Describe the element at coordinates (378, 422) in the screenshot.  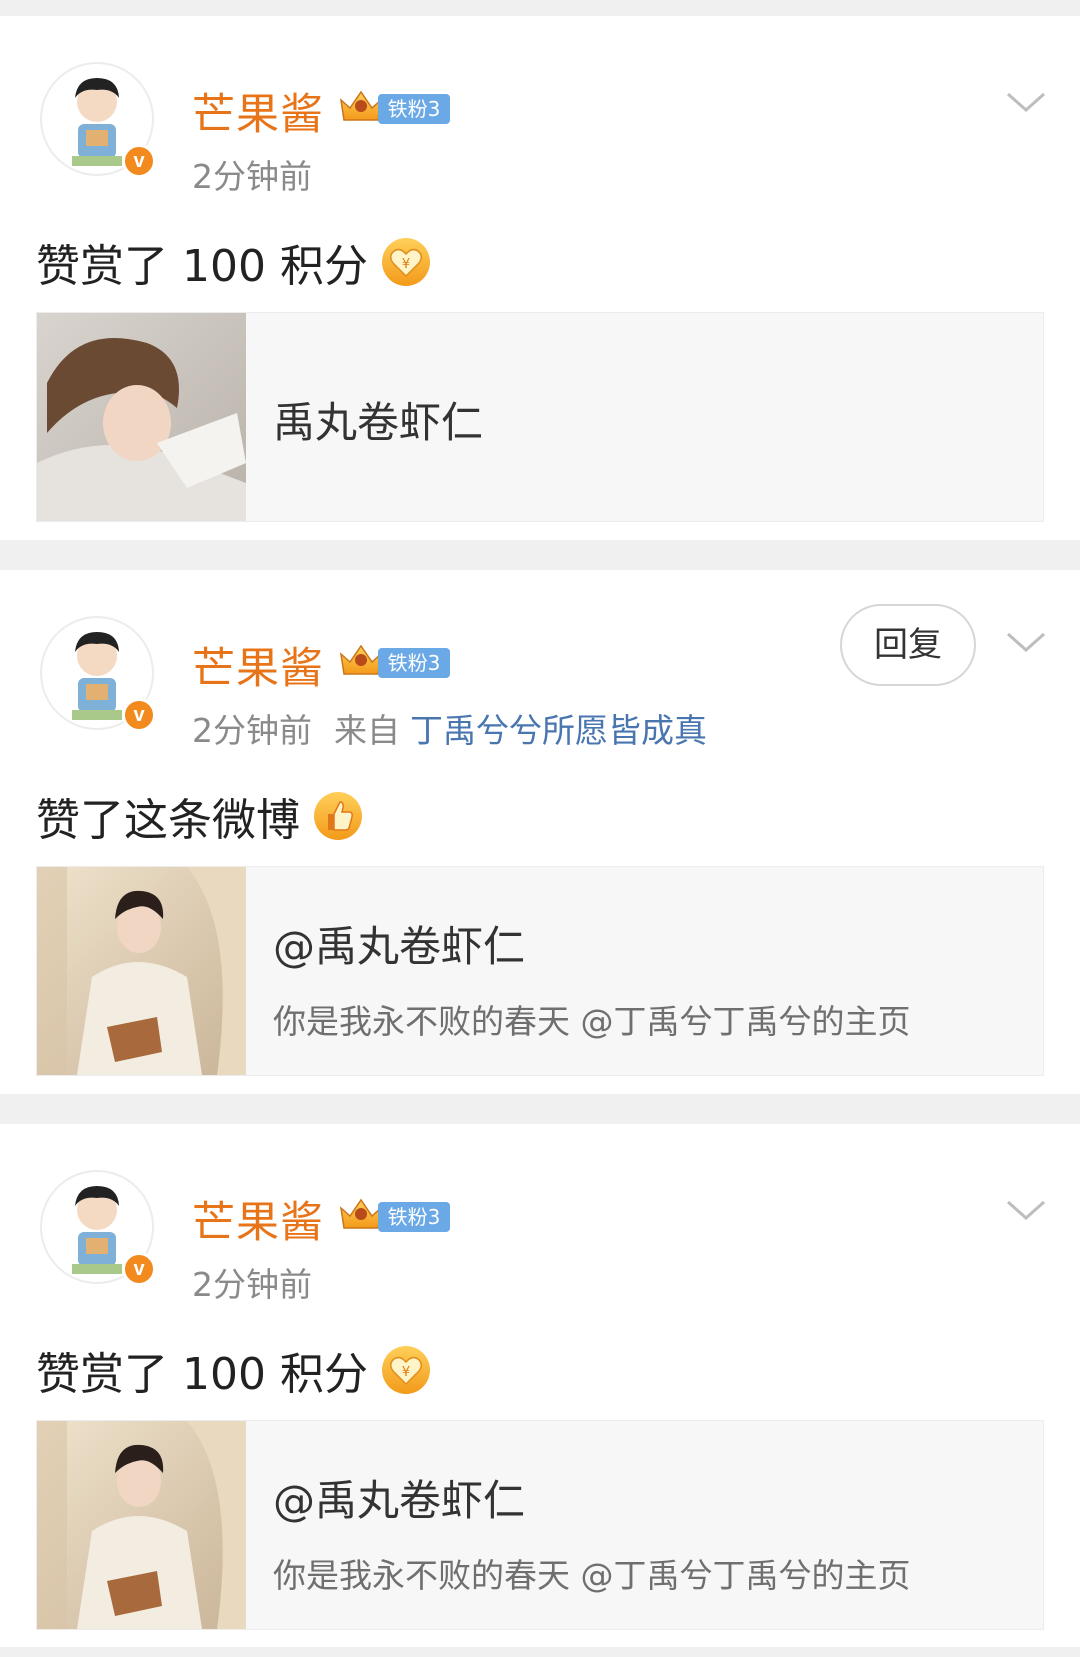
I see `referenced-title: 禹丸卷虾仁` at that location.